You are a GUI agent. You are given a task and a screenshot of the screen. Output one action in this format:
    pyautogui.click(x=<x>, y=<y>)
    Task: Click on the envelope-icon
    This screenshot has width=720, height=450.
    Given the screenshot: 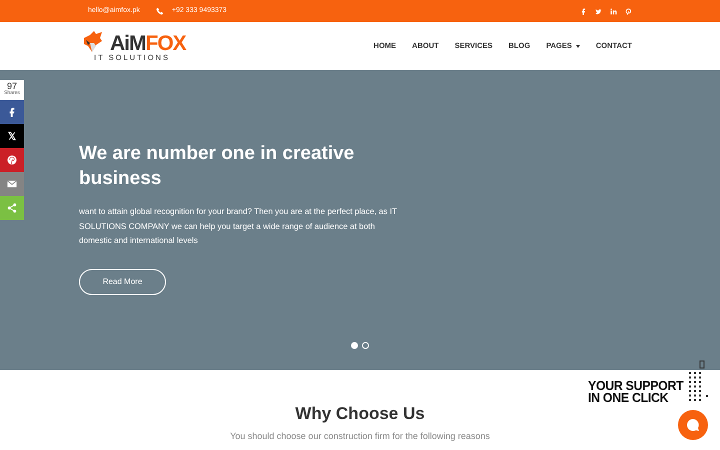 What is the action you would take?
    pyautogui.click(x=12, y=184)
    